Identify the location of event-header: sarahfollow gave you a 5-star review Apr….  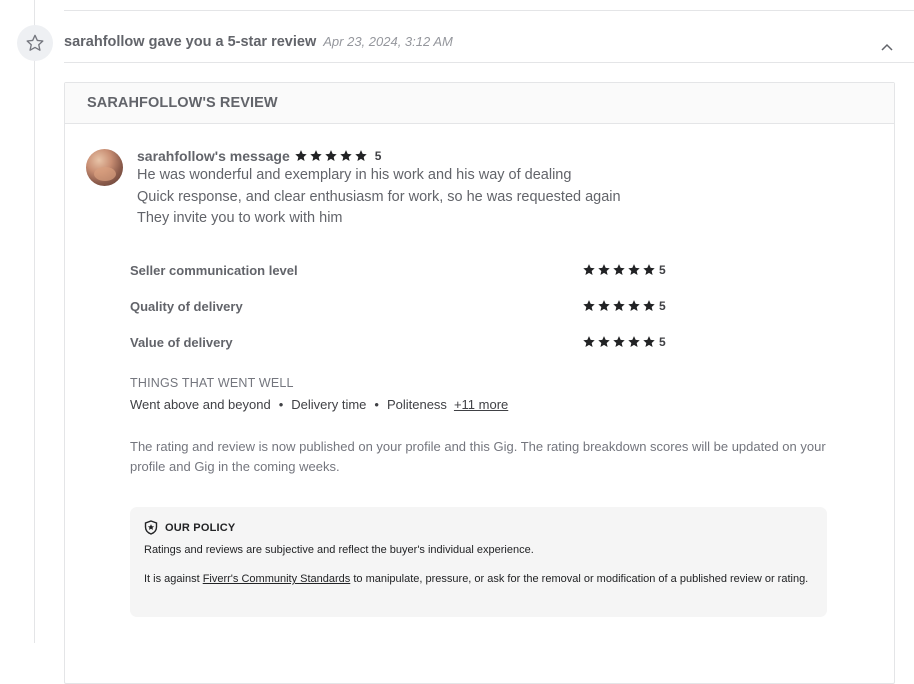
(258, 42).